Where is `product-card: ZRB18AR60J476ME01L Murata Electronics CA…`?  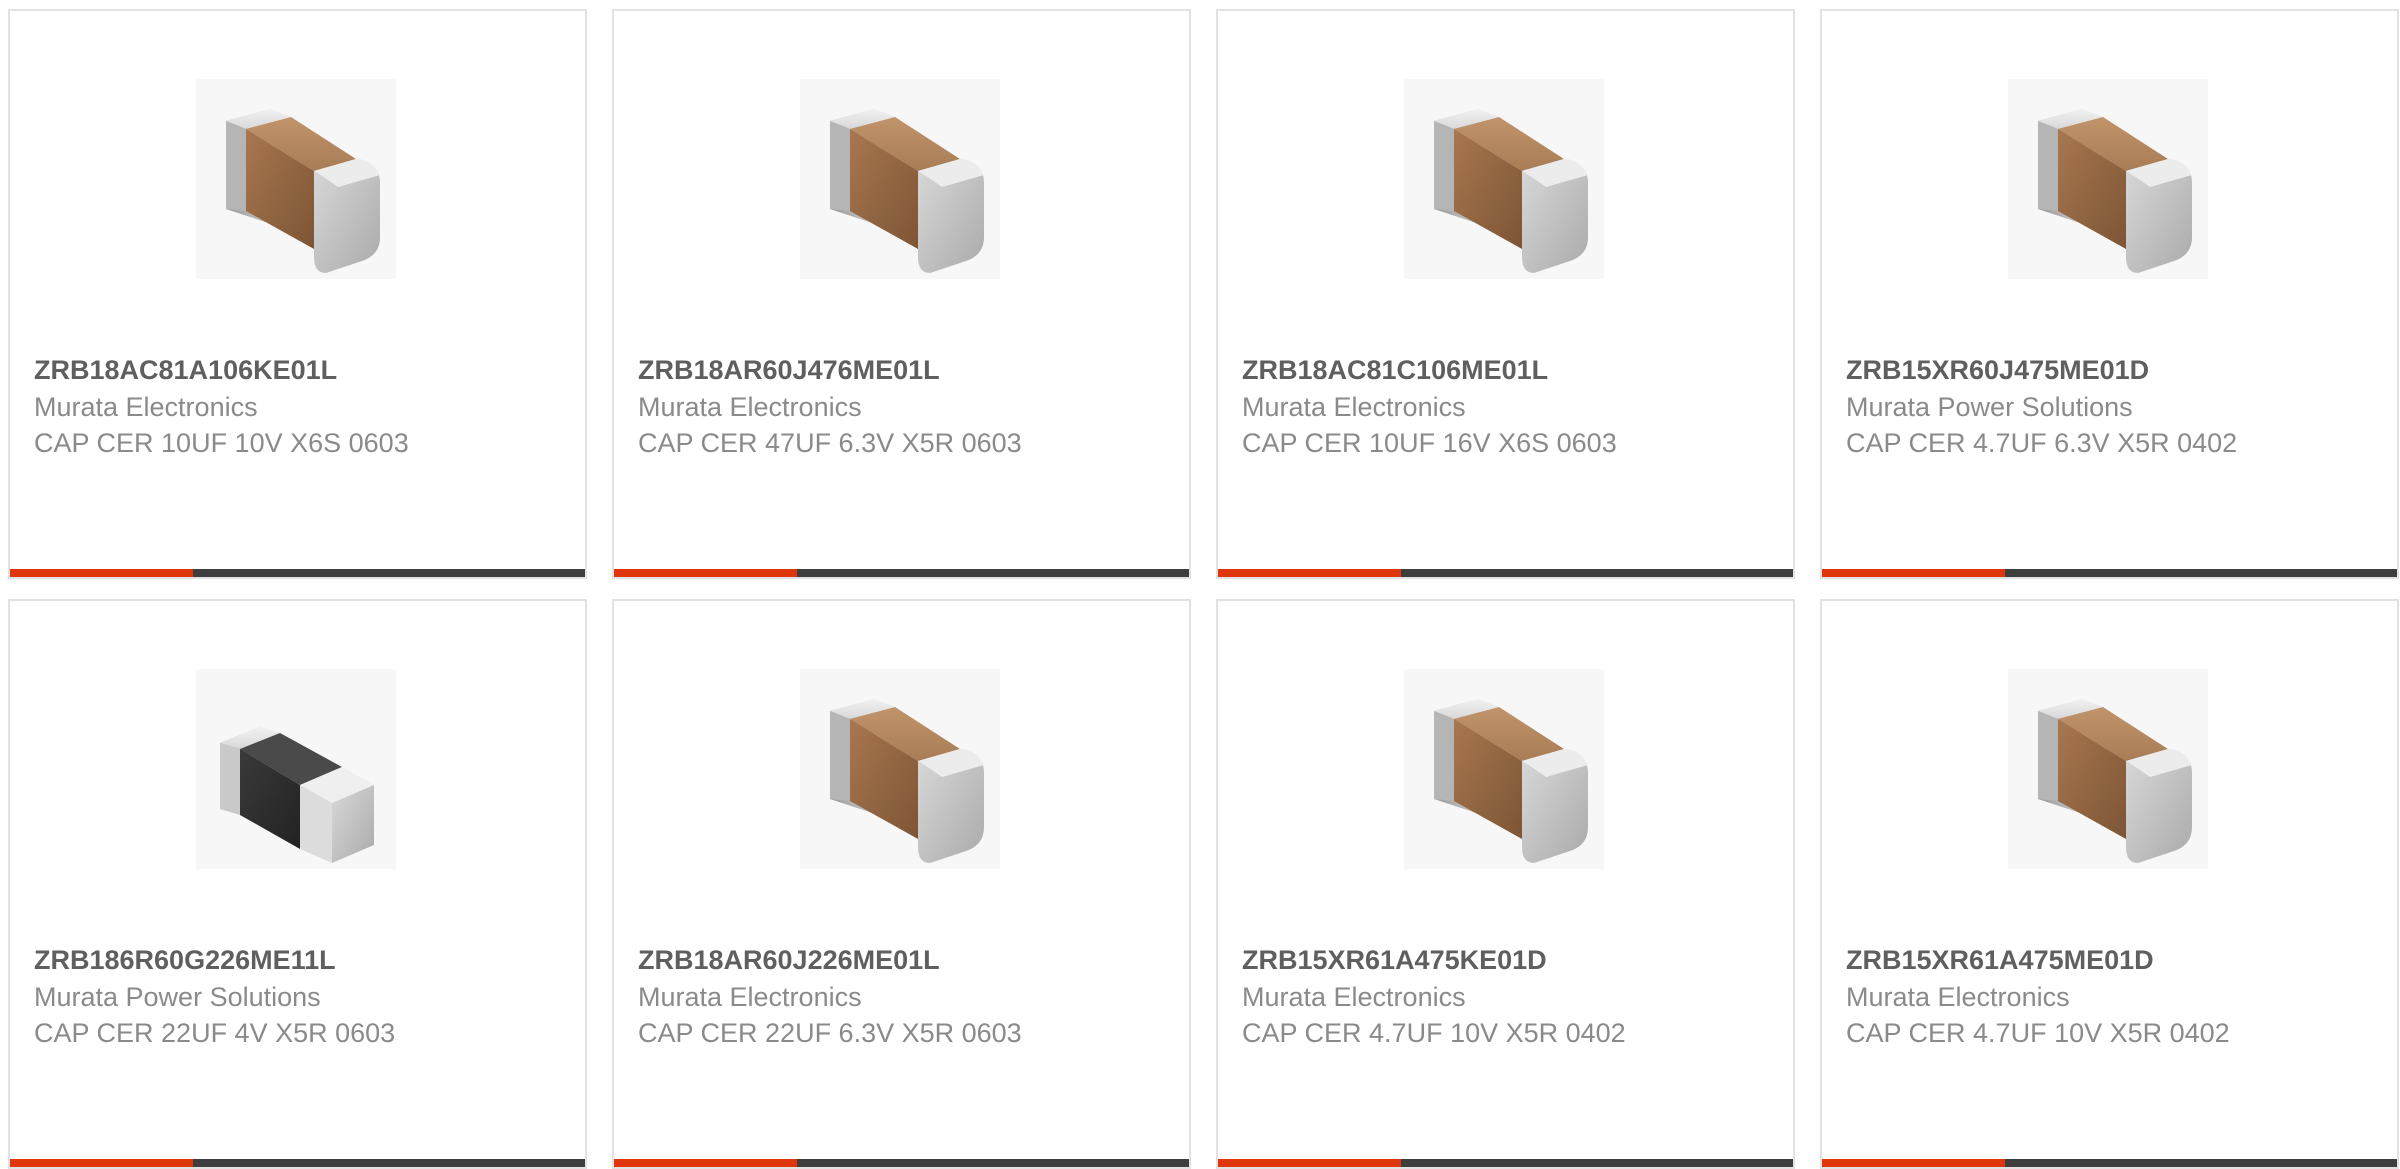 product-card: ZRB18AR60J476ME01L Murata Electronics CA… is located at coordinates (901, 294).